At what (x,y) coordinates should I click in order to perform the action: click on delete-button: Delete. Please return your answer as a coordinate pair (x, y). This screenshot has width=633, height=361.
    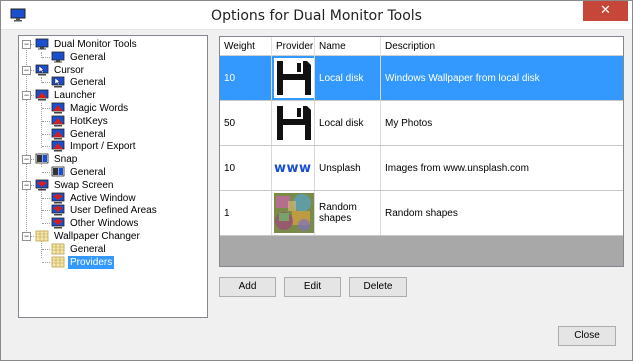
    Looking at the image, I should click on (378, 287).